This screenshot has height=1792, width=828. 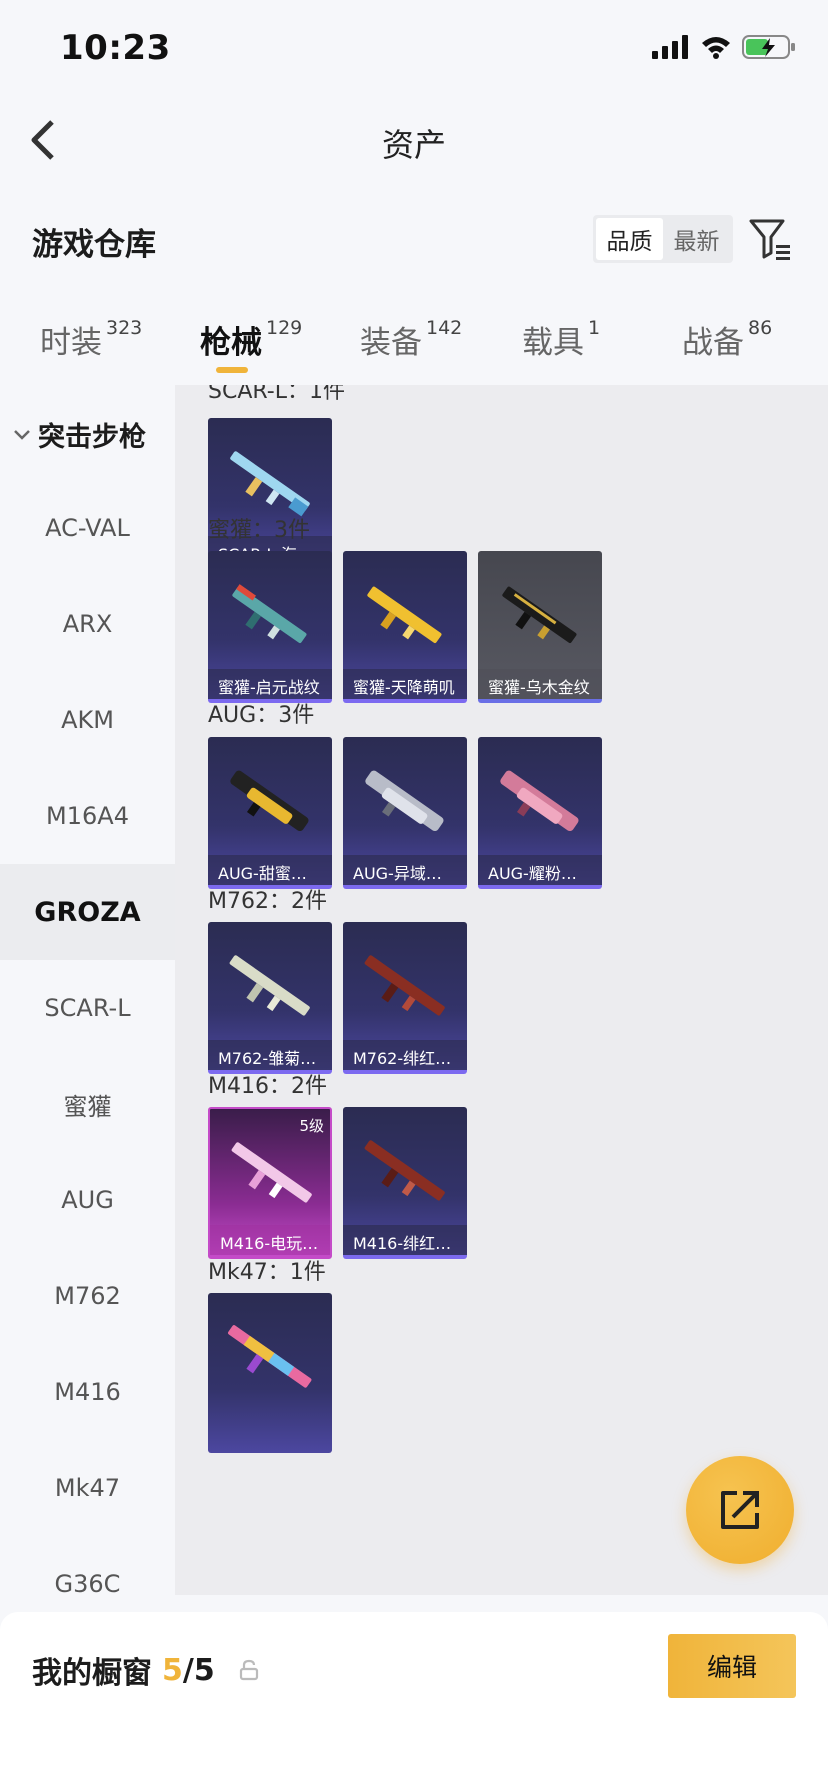 I want to click on skin-card: 蜜獾-乌木金纹, so click(x=540, y=627).